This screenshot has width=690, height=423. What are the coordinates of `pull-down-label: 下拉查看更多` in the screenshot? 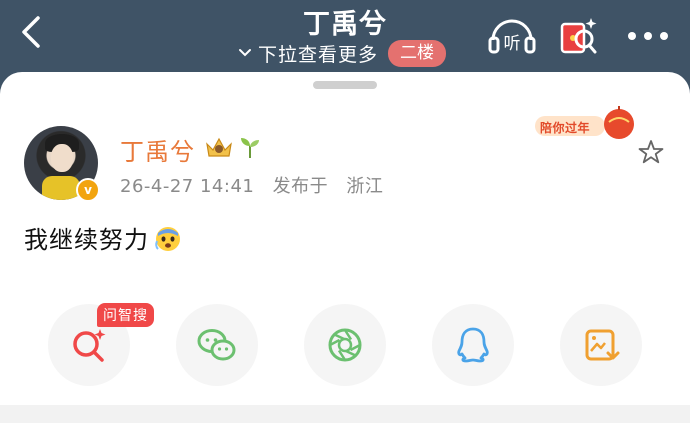 It's located at (318, 54).